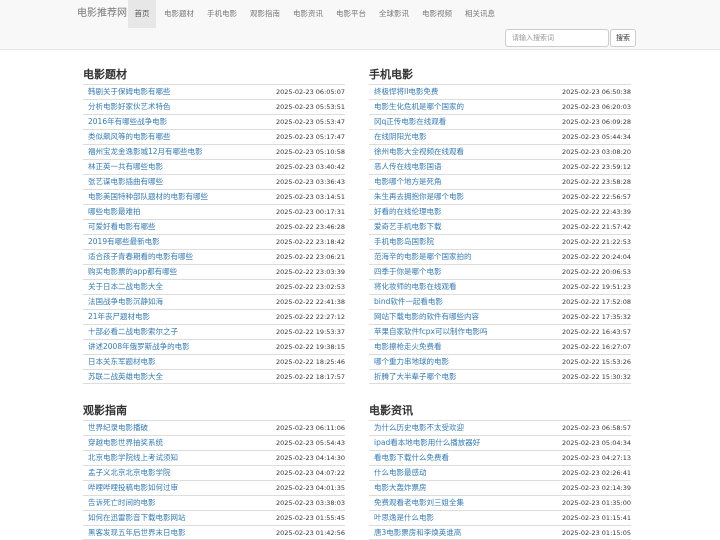 This screenshot has height=540, width=720. What do you see at coordinates (139, 347) in the screenshot?
I see `article-link: 讲述2008年俄罗斯战争的电影` at bounding box center [139, 347].